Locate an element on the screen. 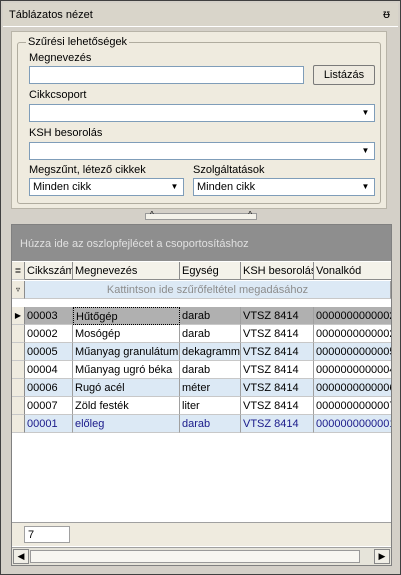  scroll-left-icon: ◀ is located at coordinates (21, 556).